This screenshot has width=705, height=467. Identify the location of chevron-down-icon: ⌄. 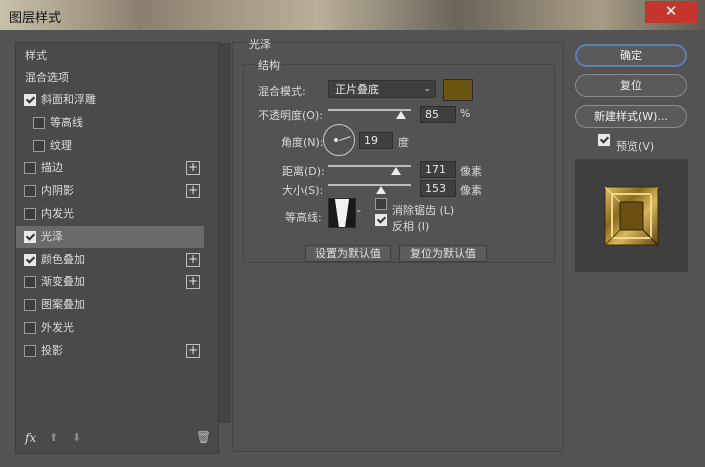
(427, 89).